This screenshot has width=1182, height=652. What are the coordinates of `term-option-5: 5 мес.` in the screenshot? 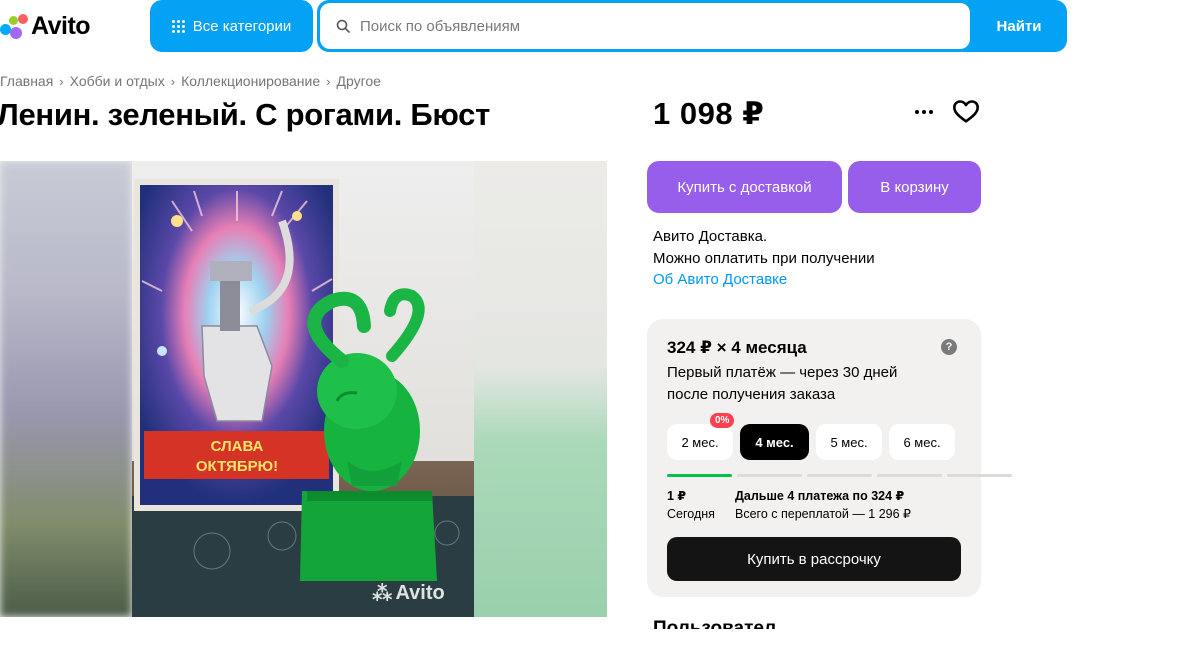 It's located at (849, 442).